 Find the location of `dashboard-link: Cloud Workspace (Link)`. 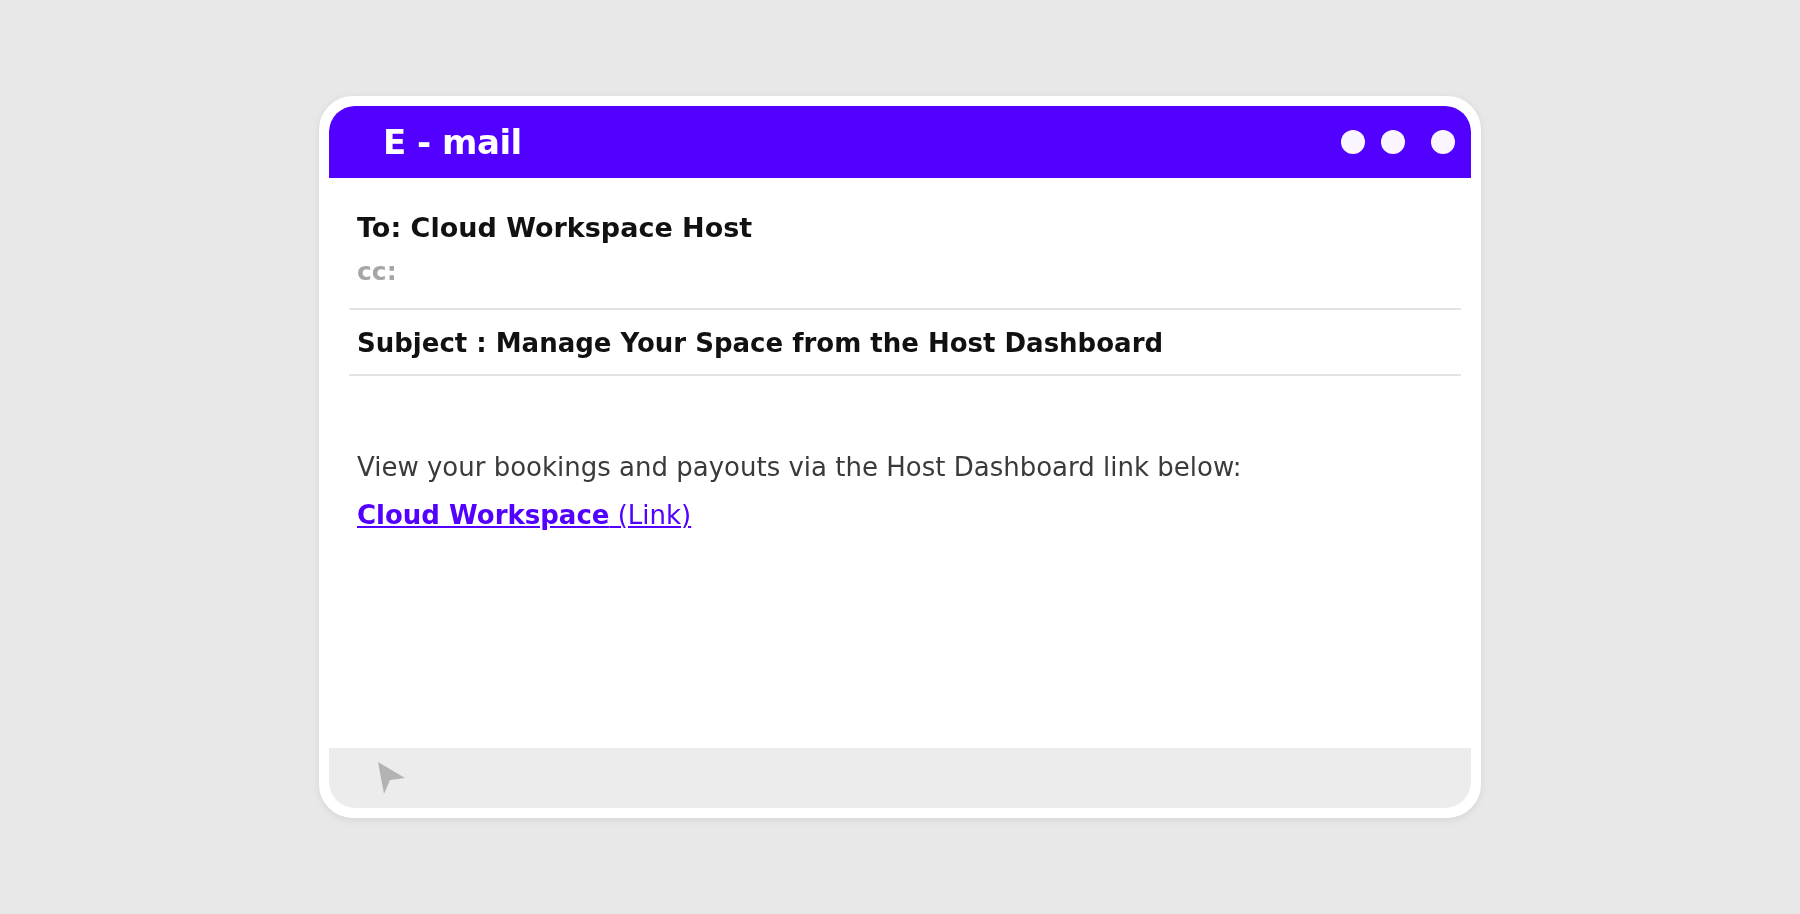

dashboard-link: Cloud Workspace (Link) is located at coordinates (524, 515).